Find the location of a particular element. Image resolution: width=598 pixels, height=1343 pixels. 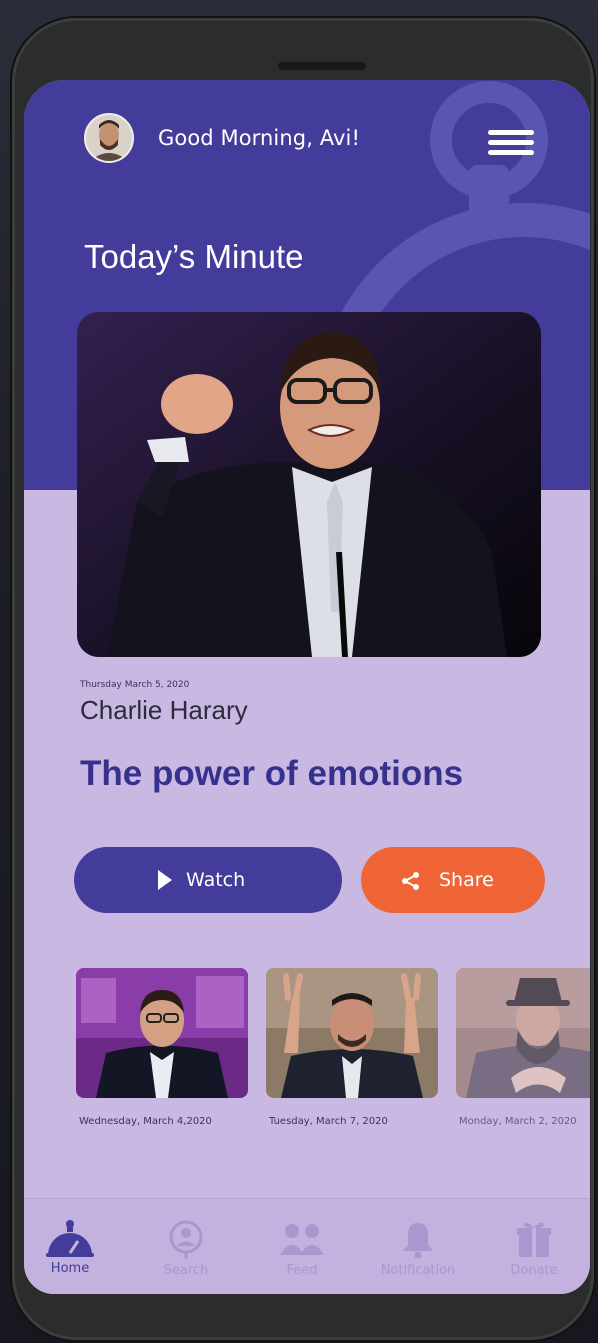

earpiece-speaker is located at coordinates (322, 66).